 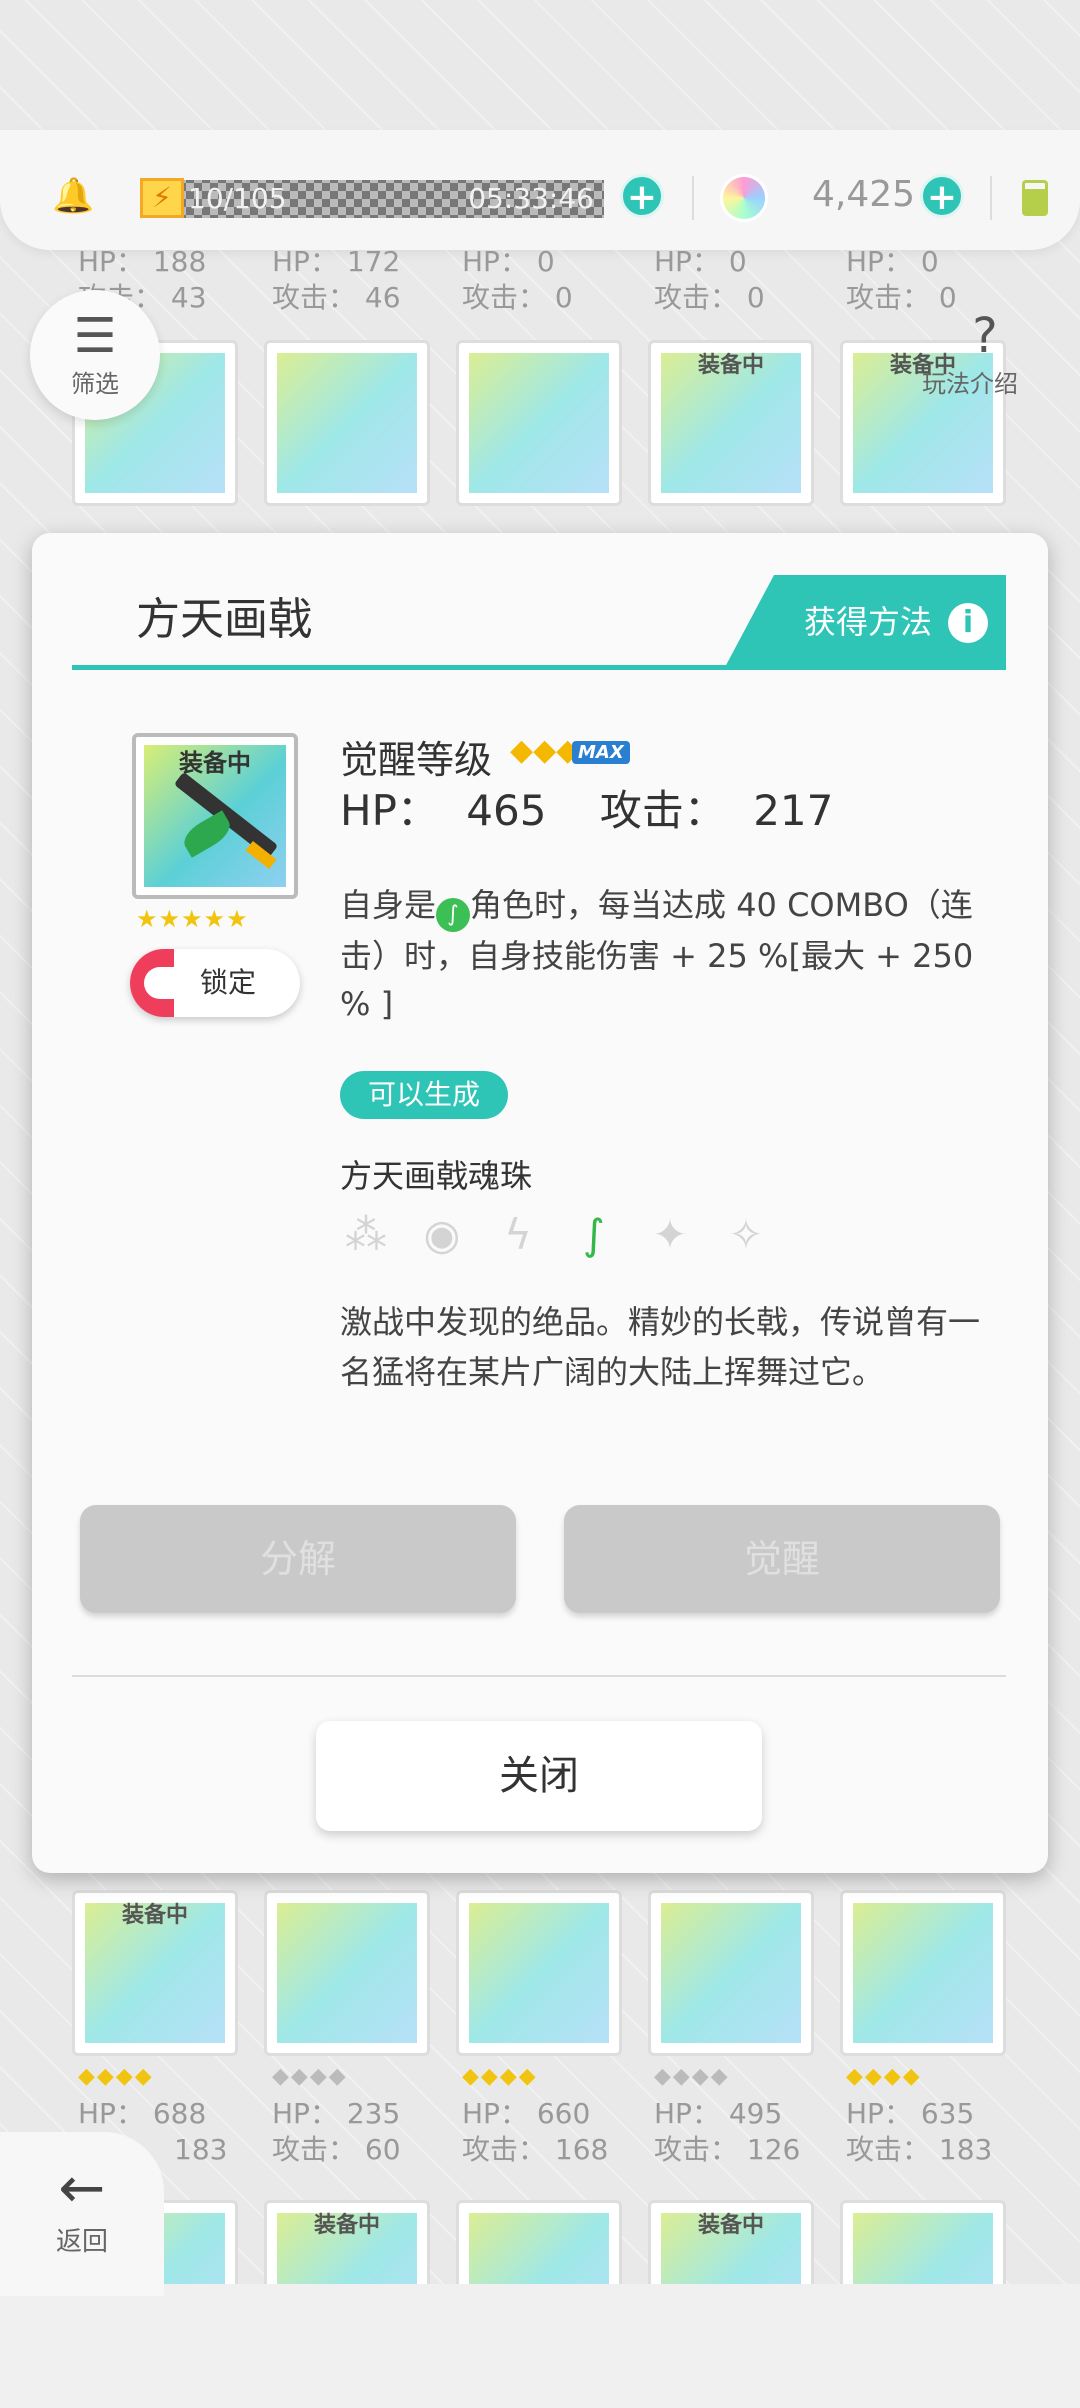 I want to click on attribute-row: ⁂ ◉ ϟ ∫ ✦ ✧, so click(x=640, y=1239).